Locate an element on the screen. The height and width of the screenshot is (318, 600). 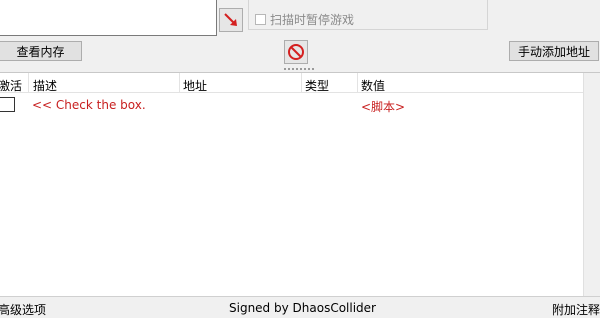
pause-game-checkbox is located at coordinates (260, 19).